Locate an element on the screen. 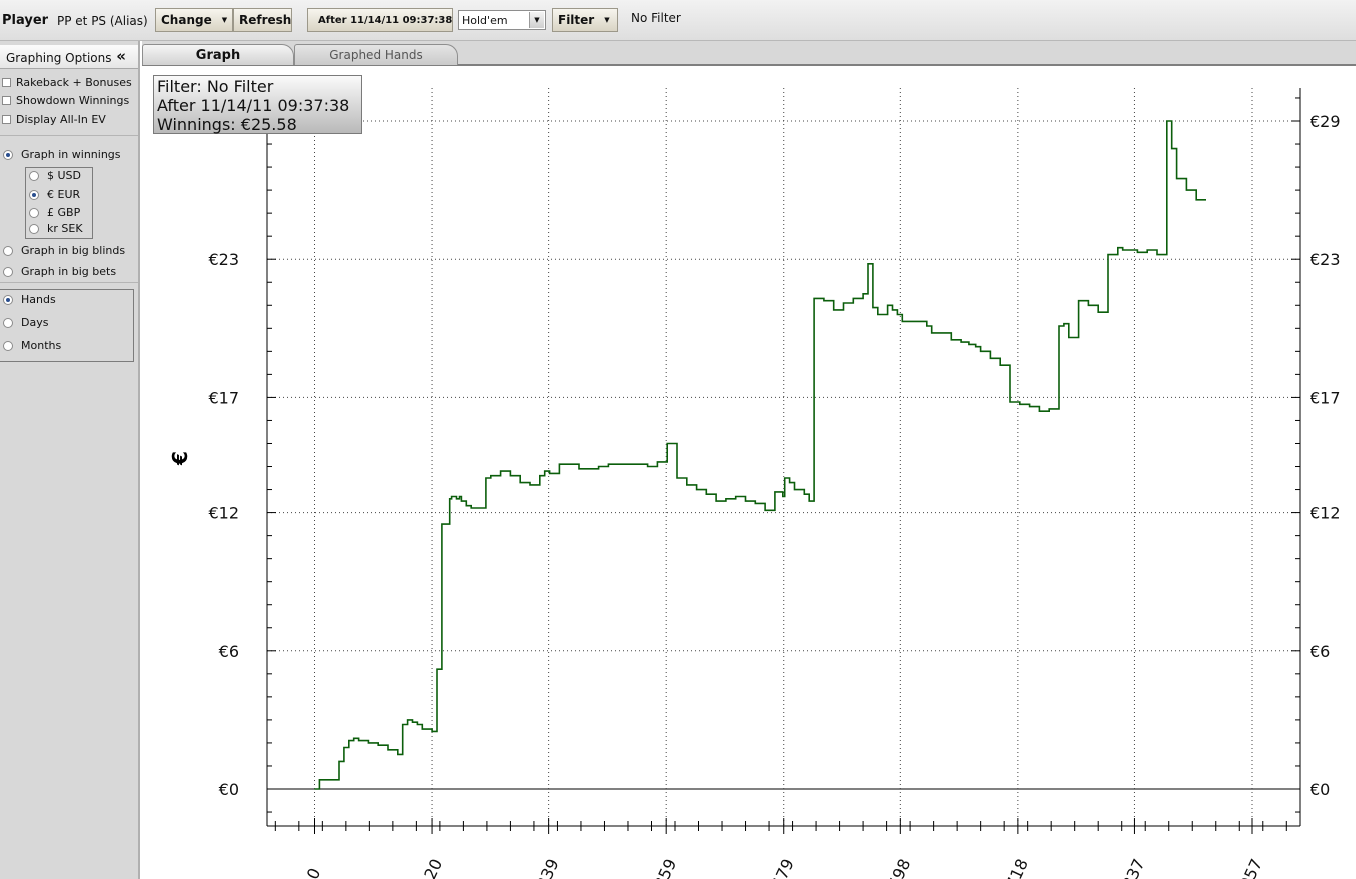 This screenshot has height=879, width=1356. unit-hands-radio: Hands is located at coordinates (28, 299).